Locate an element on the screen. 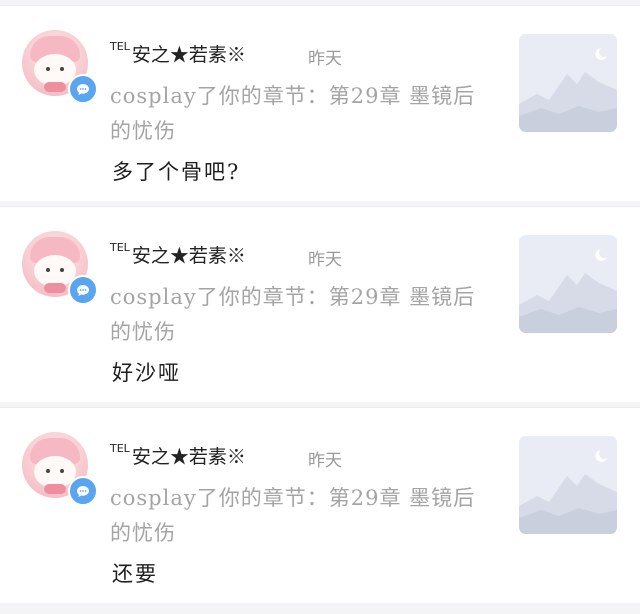 This screenshot has height=614, width=640. reply-text: 多了个骨吧? is located at coordinates (176, 172).